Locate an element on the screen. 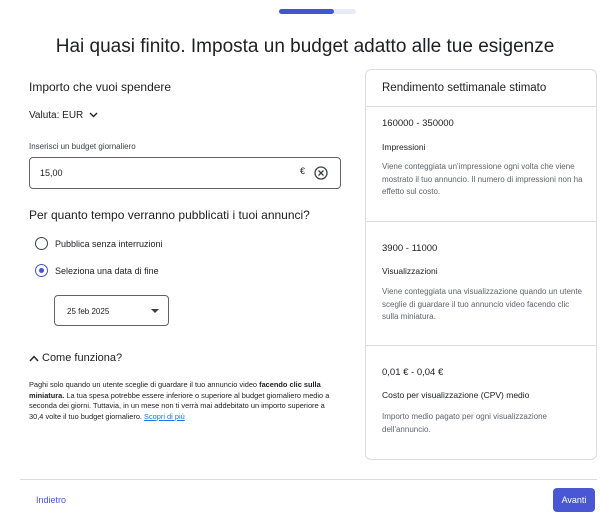  radio-end-date: Seleziona una data di fine is located at coordinates (97, 270).